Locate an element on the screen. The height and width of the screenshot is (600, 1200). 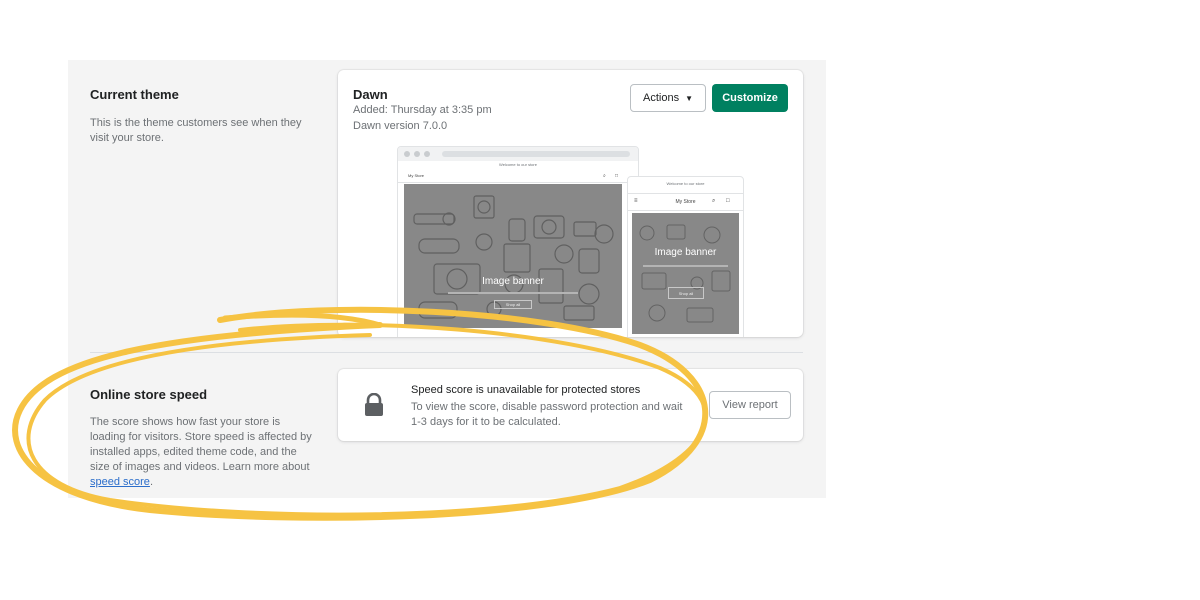
mobile-banner-title: Image banner is located at coordinates (685, 252).